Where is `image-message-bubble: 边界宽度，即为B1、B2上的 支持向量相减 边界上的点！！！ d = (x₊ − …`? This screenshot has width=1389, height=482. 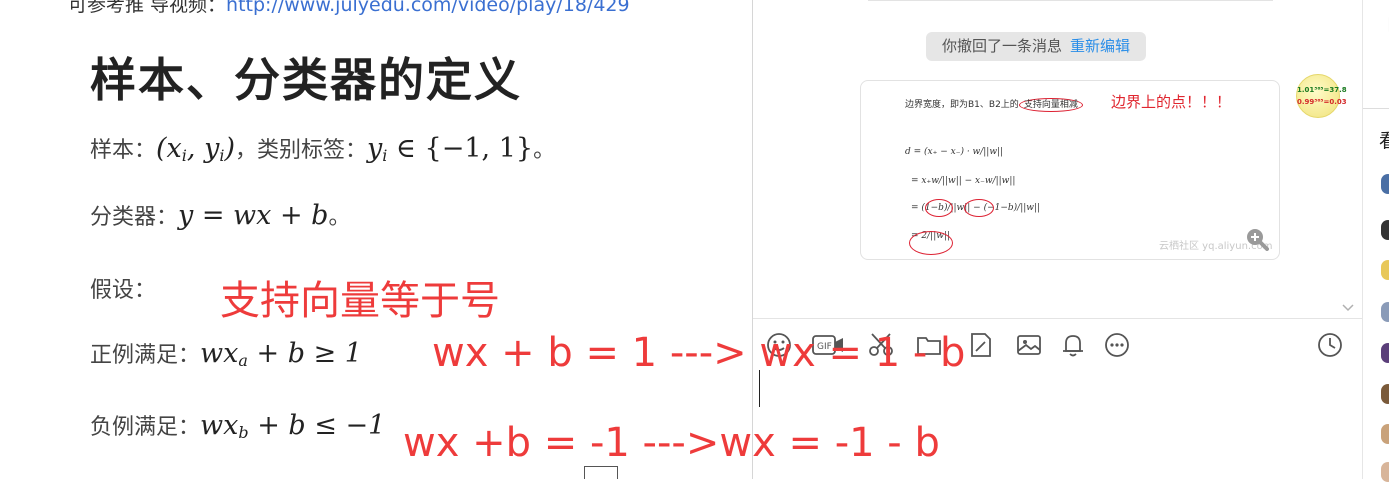
image-message-bubble: 边界宽度，即为B1、B2上的 支持向量相减 边界上的点！！！ d = (x₊ − … is located at coordinates (1070, 170).